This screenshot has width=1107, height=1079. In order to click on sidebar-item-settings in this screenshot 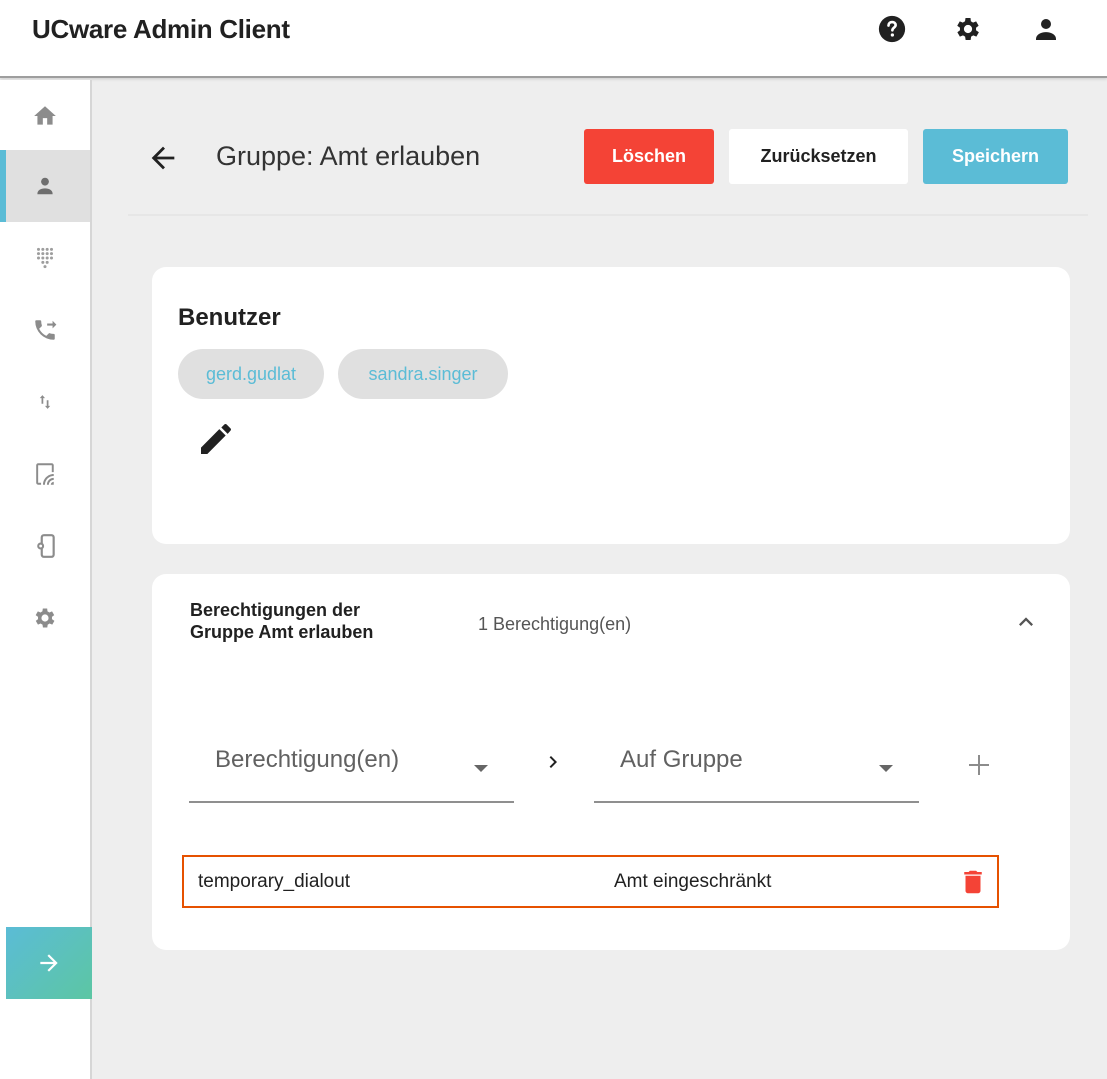, I will do `click(45, 618)`.